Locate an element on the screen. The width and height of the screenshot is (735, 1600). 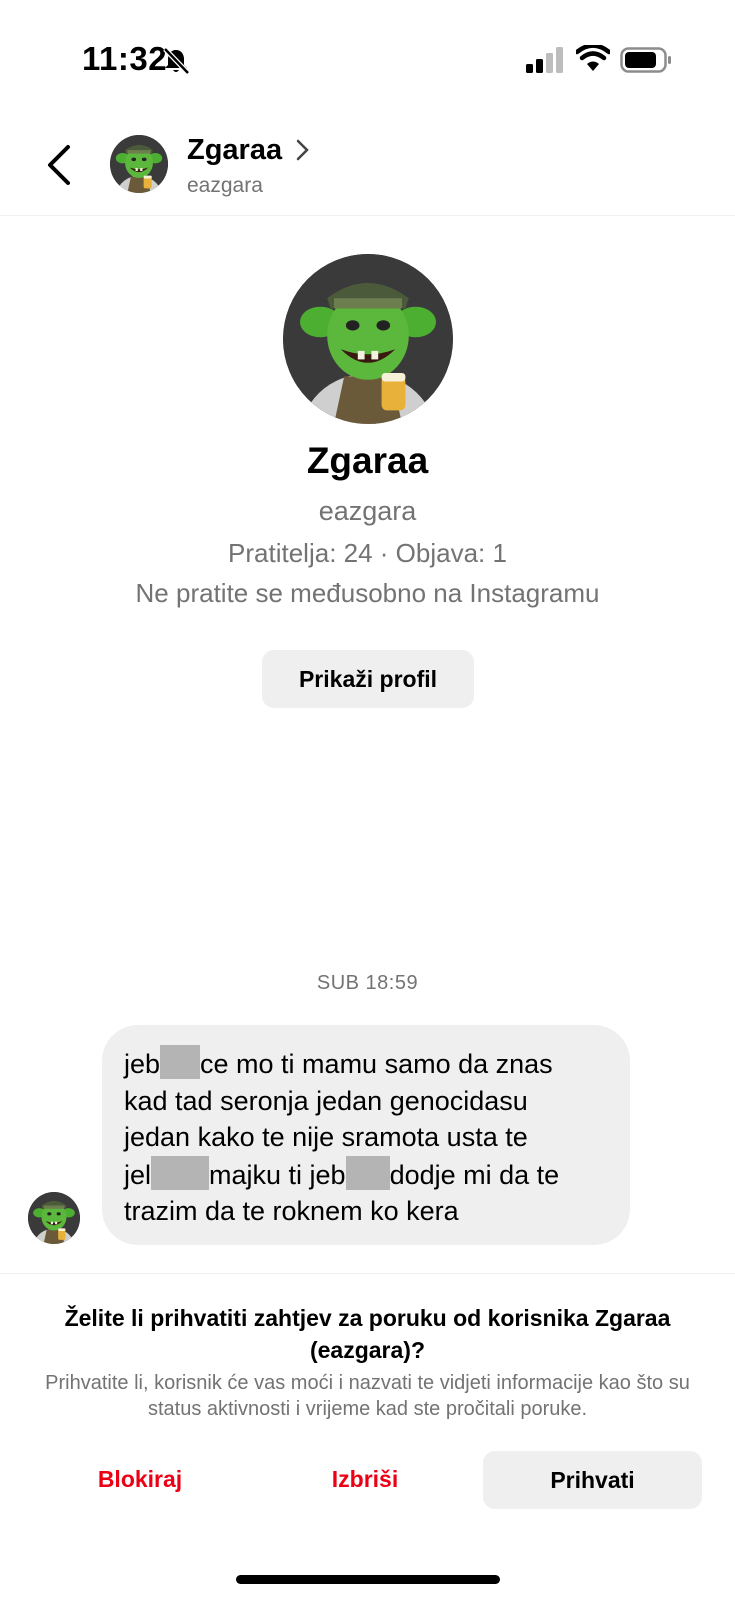
message-text: jel is located at coordinates (138, 1174).